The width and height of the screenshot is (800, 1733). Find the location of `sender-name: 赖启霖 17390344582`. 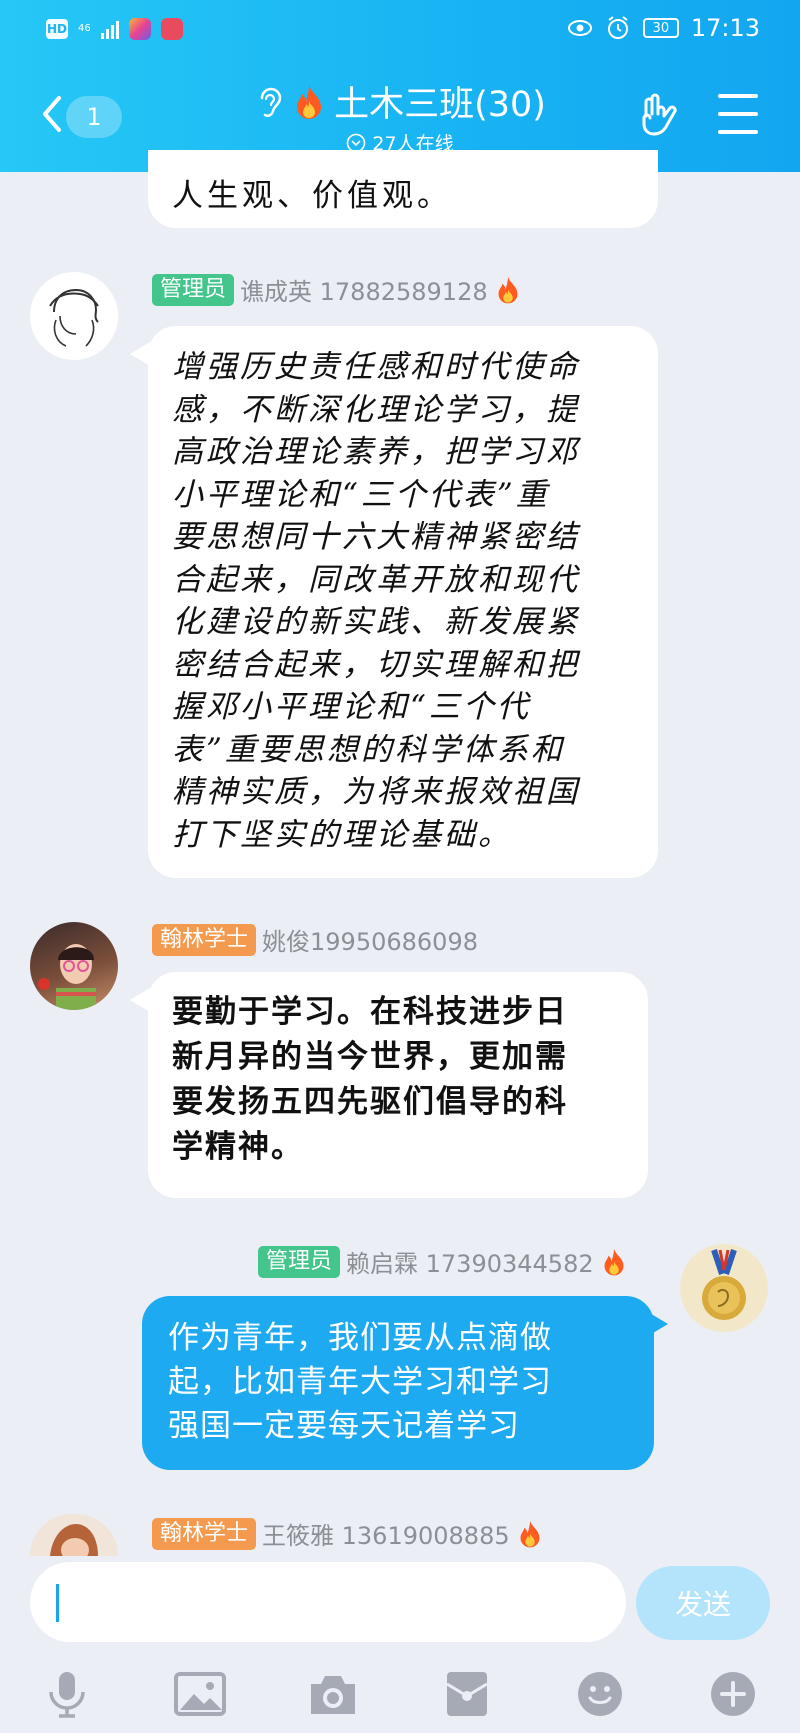

sender-name: 赖启霖 17390344582 is located at coordinates (470, 1261).